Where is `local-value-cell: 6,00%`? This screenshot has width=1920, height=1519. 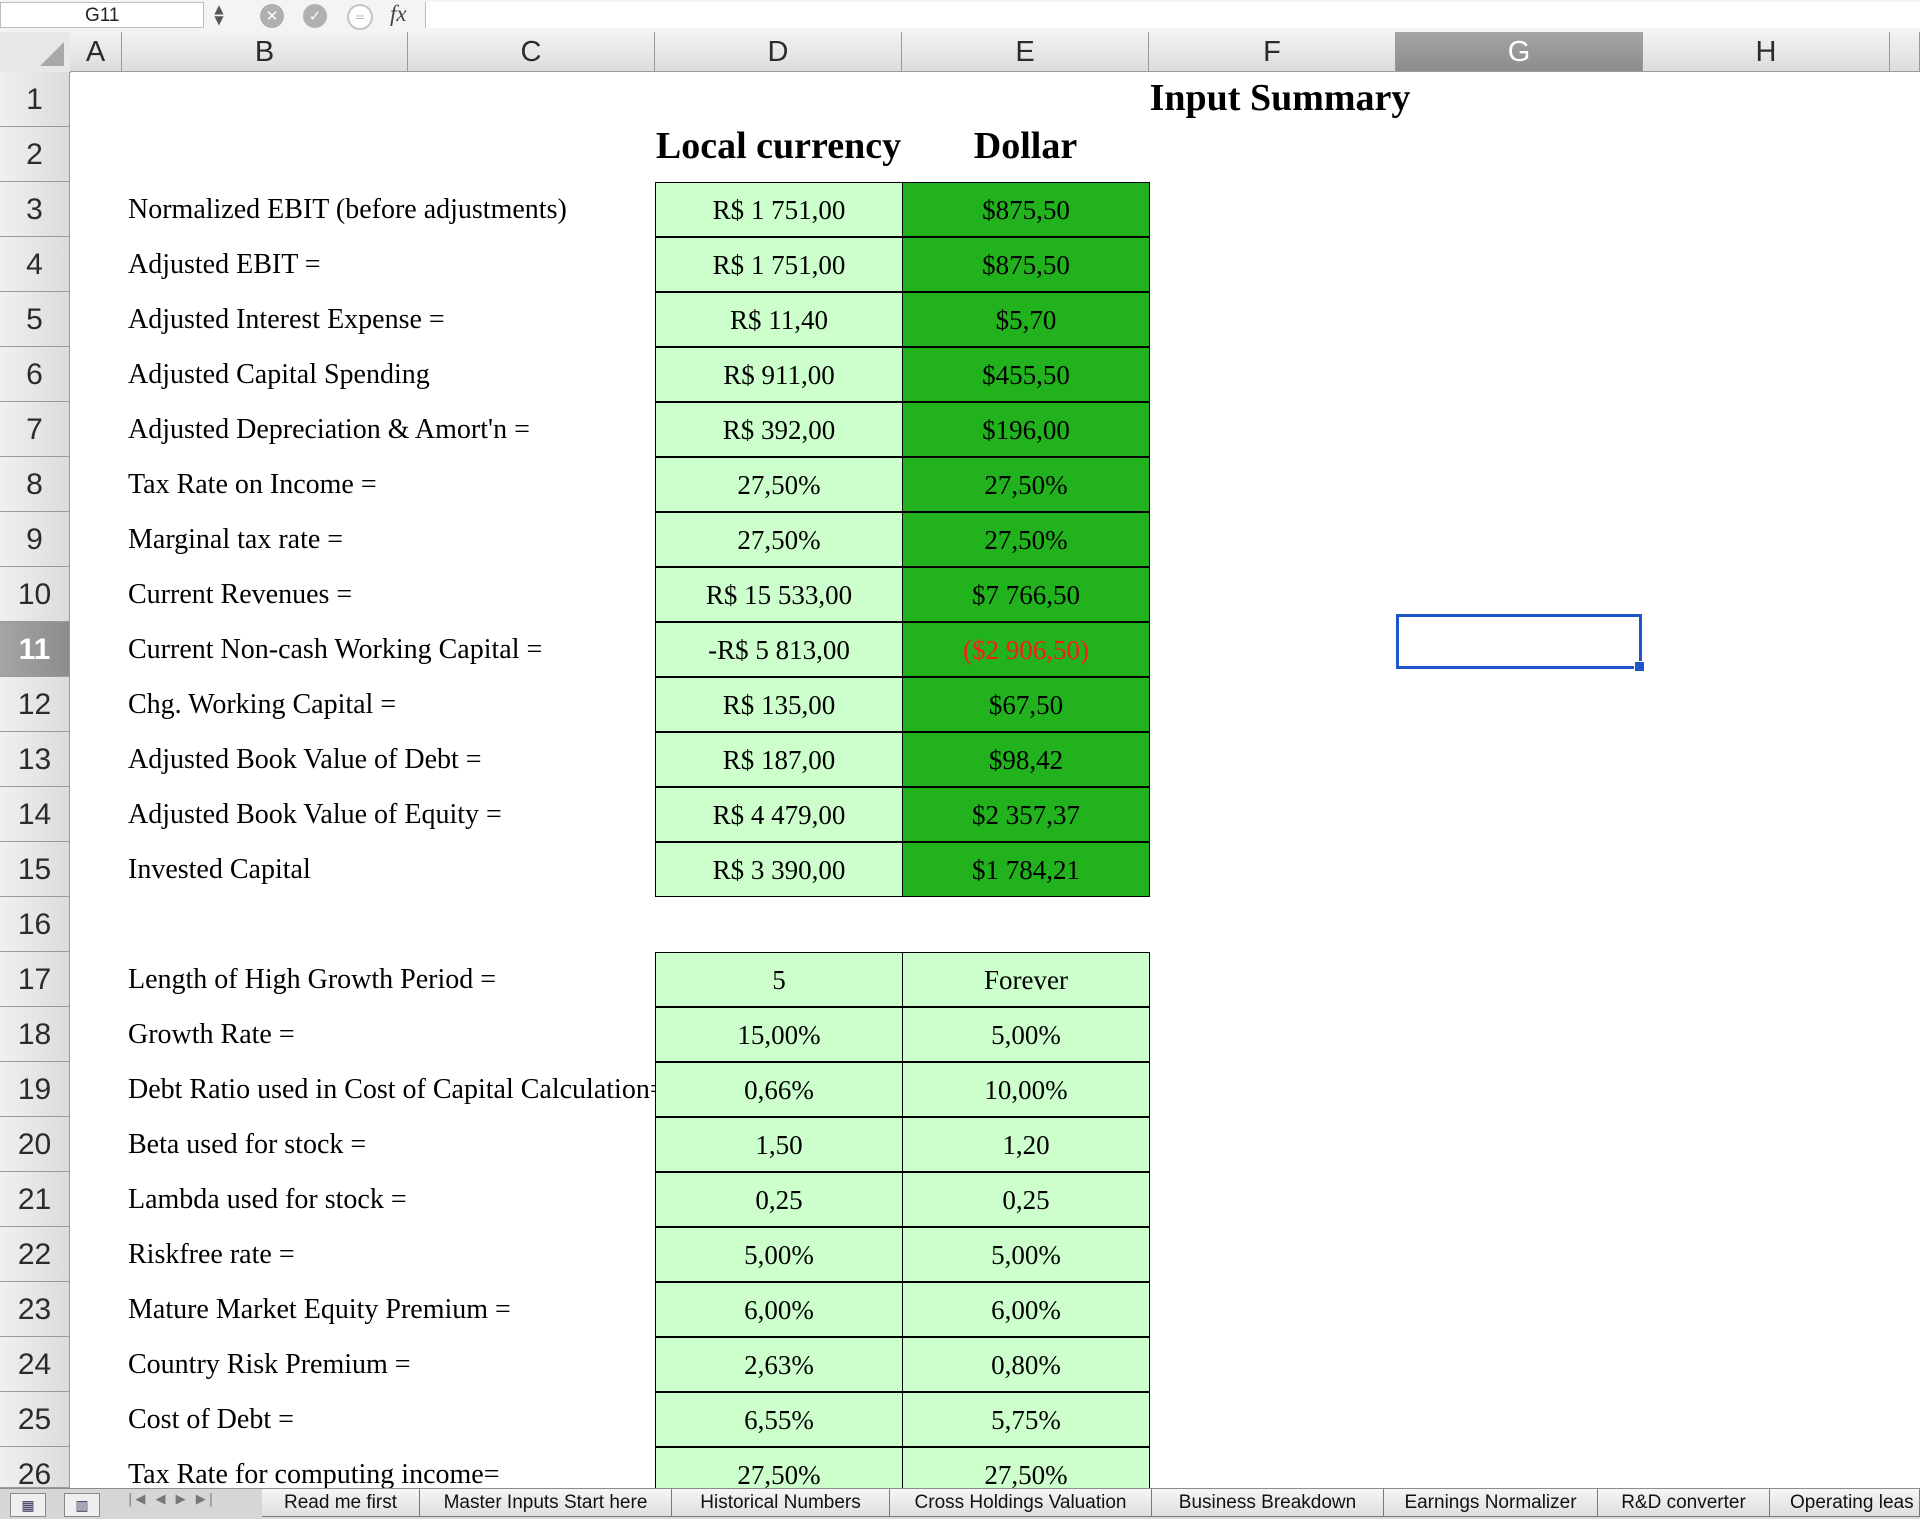
local-value-cell: 6,00% is located at coordinates (779, 1309).